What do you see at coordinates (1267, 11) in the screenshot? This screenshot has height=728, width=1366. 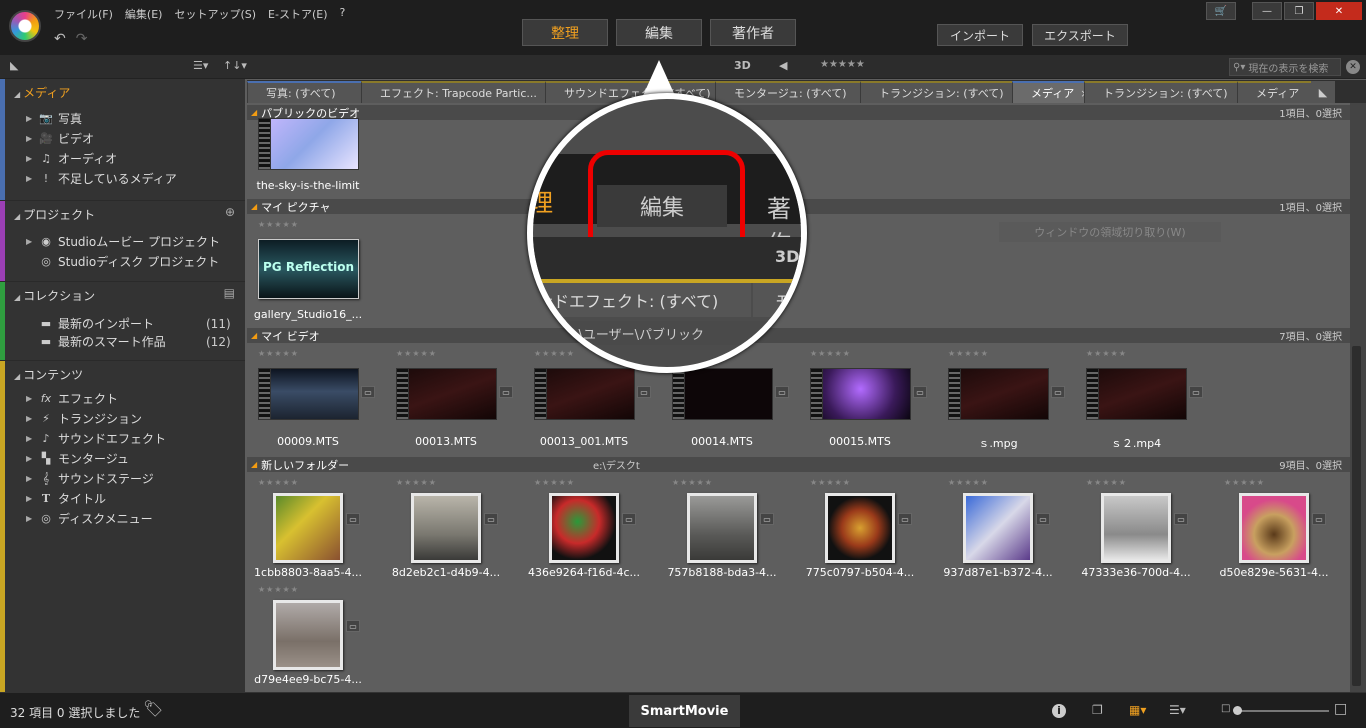 I see `minimize-button: —` at bounding box center [1267, 11].